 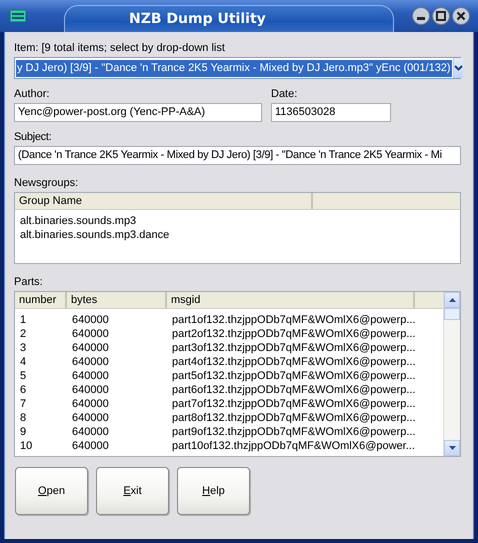 I want to click on column-header: msgid, so click(x=291, y=300).